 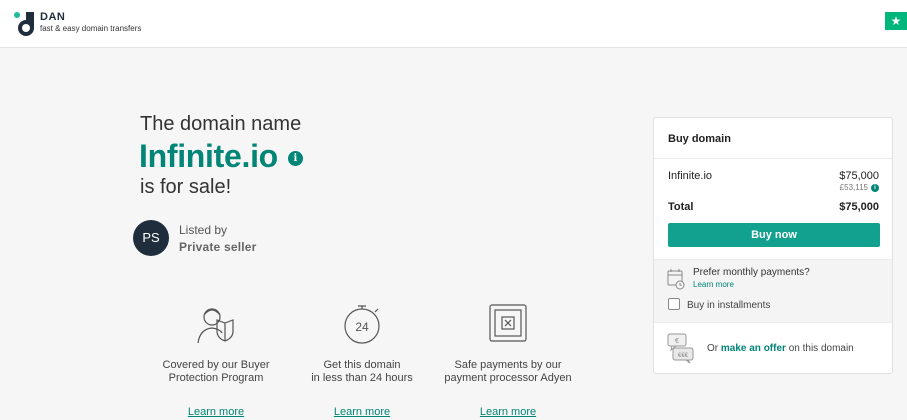 What do you see at coordinates (91, 28) in the screenshot?
I see `brand-tagline: fast & easy domain transfers` at bounding box center [91, 28].